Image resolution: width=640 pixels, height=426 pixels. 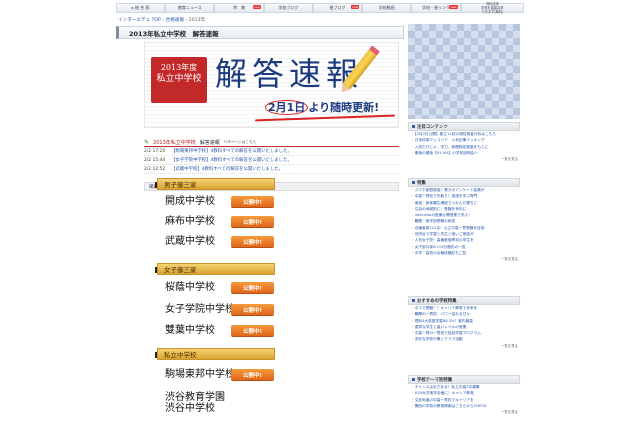 I want to click on news-header: ✎ 2013年私立中学校 解答速報 TOPページはこちら, so click(x=271, y=142).